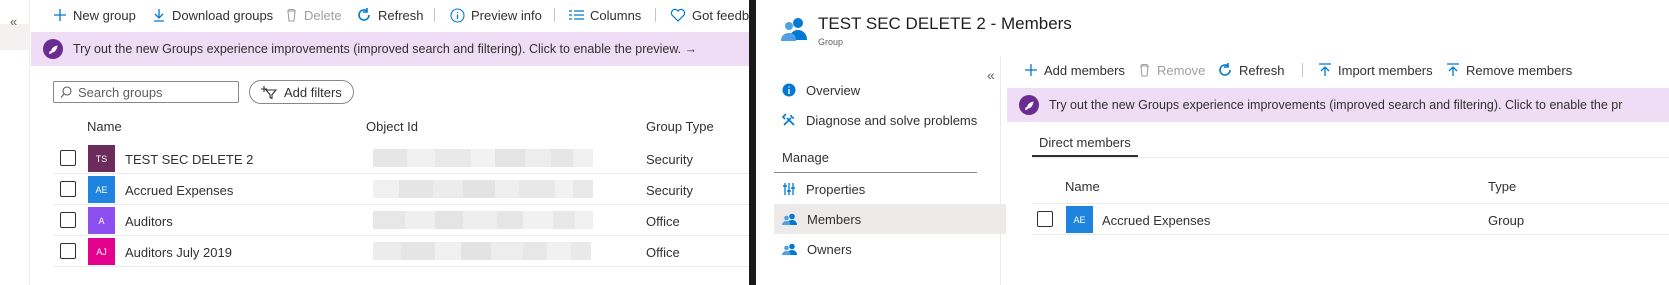 The height and width of the screenshot is (285, 1669). What do you see at coordinates (805, 157) in the screenshot?
I see `manage-heading: Manage` at bounding box center [805, 157].